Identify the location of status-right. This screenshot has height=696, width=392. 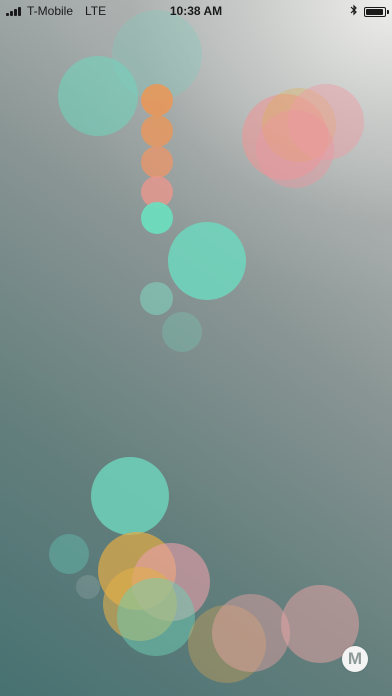
(369, 11).